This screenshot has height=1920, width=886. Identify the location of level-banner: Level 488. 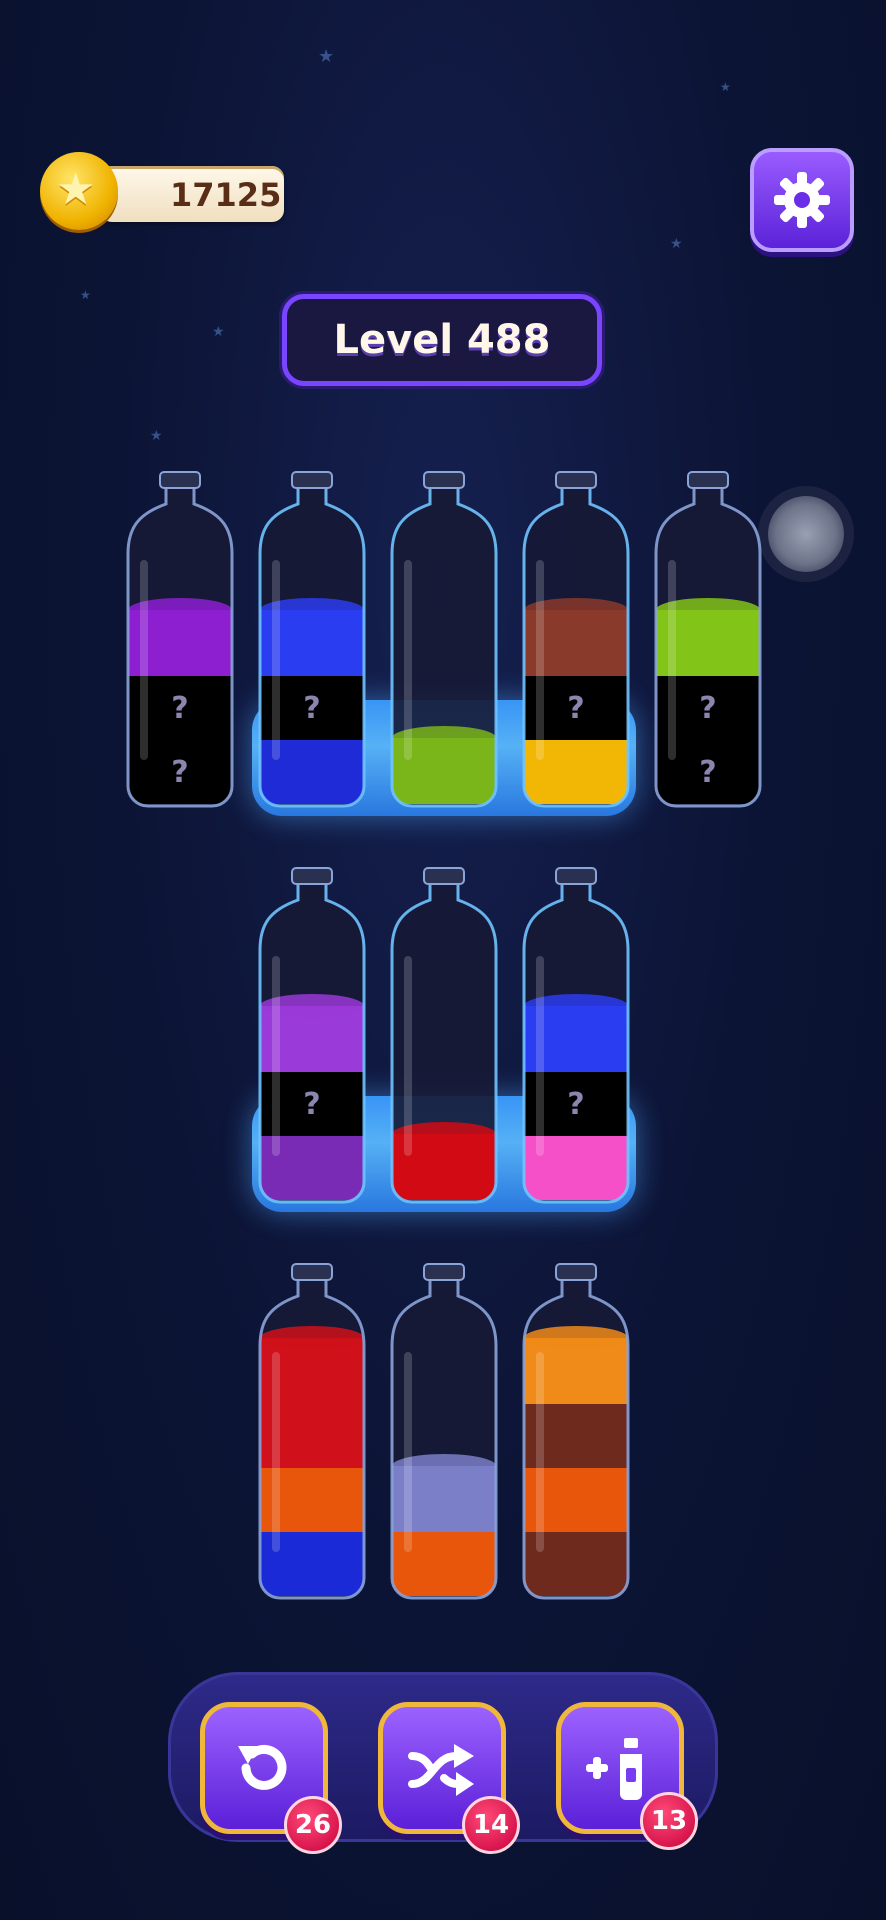
(442, 340).